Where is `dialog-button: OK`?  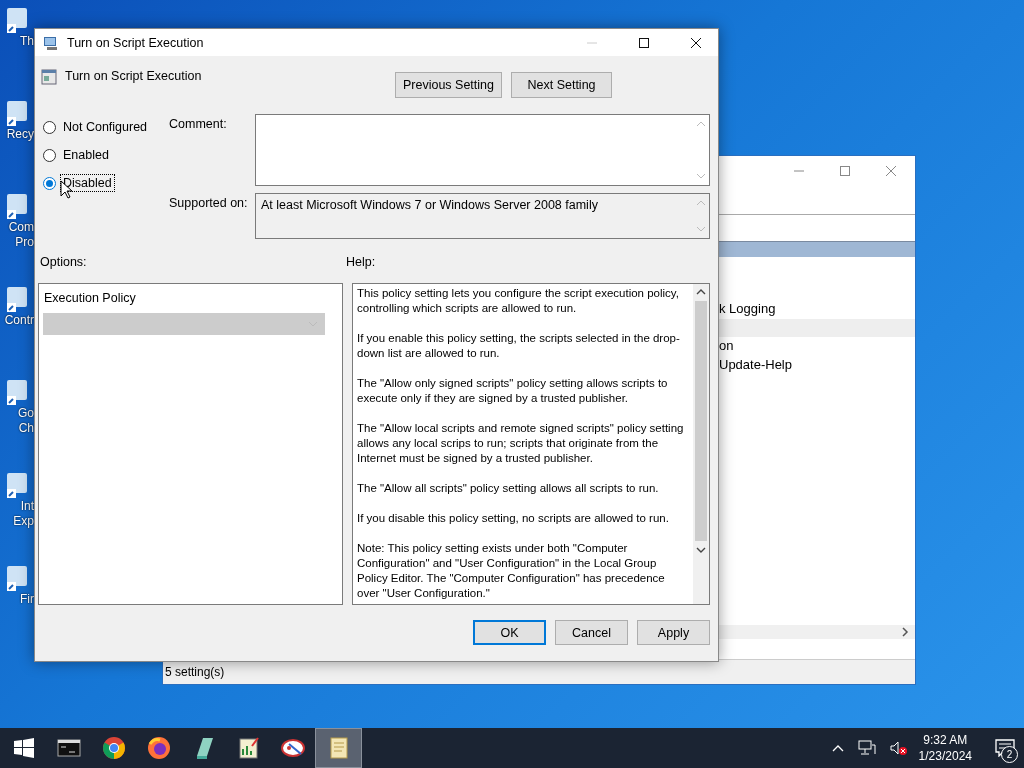
dialog-button: OK is located at coordinates (509, 632).